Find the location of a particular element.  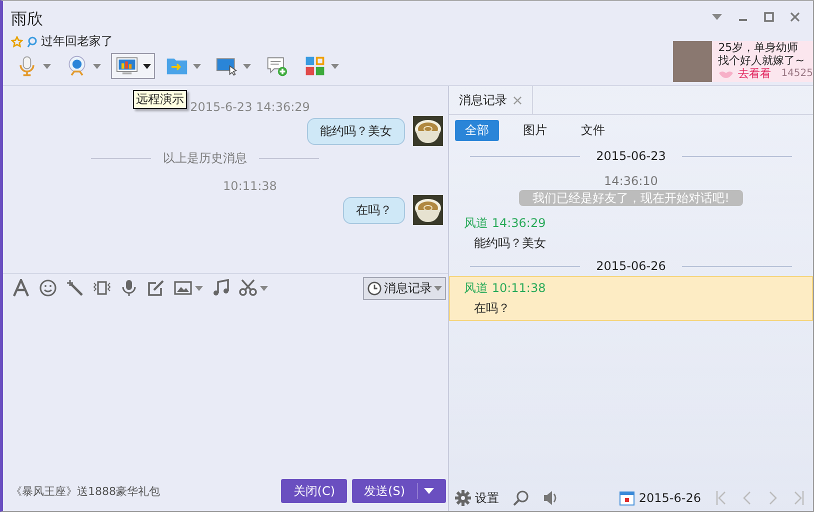

ad-text: 25岁，单身幼师 is located at coordinates (759, 47).